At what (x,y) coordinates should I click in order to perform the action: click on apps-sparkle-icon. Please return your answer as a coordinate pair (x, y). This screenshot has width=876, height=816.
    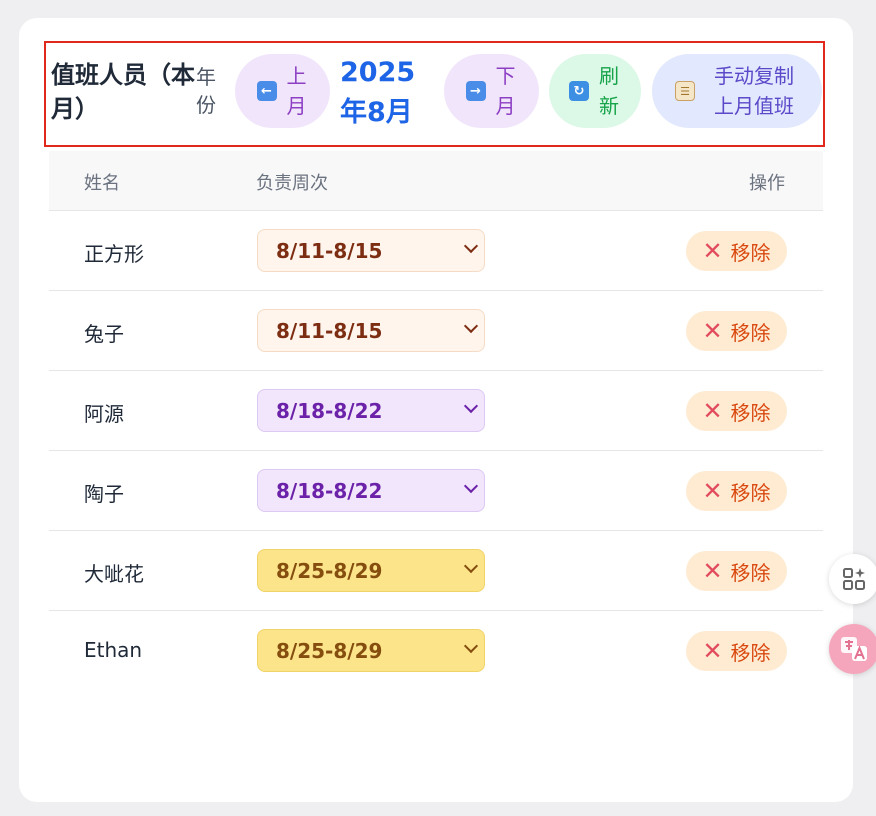
    Looking at the image, I should click on (854, 579).